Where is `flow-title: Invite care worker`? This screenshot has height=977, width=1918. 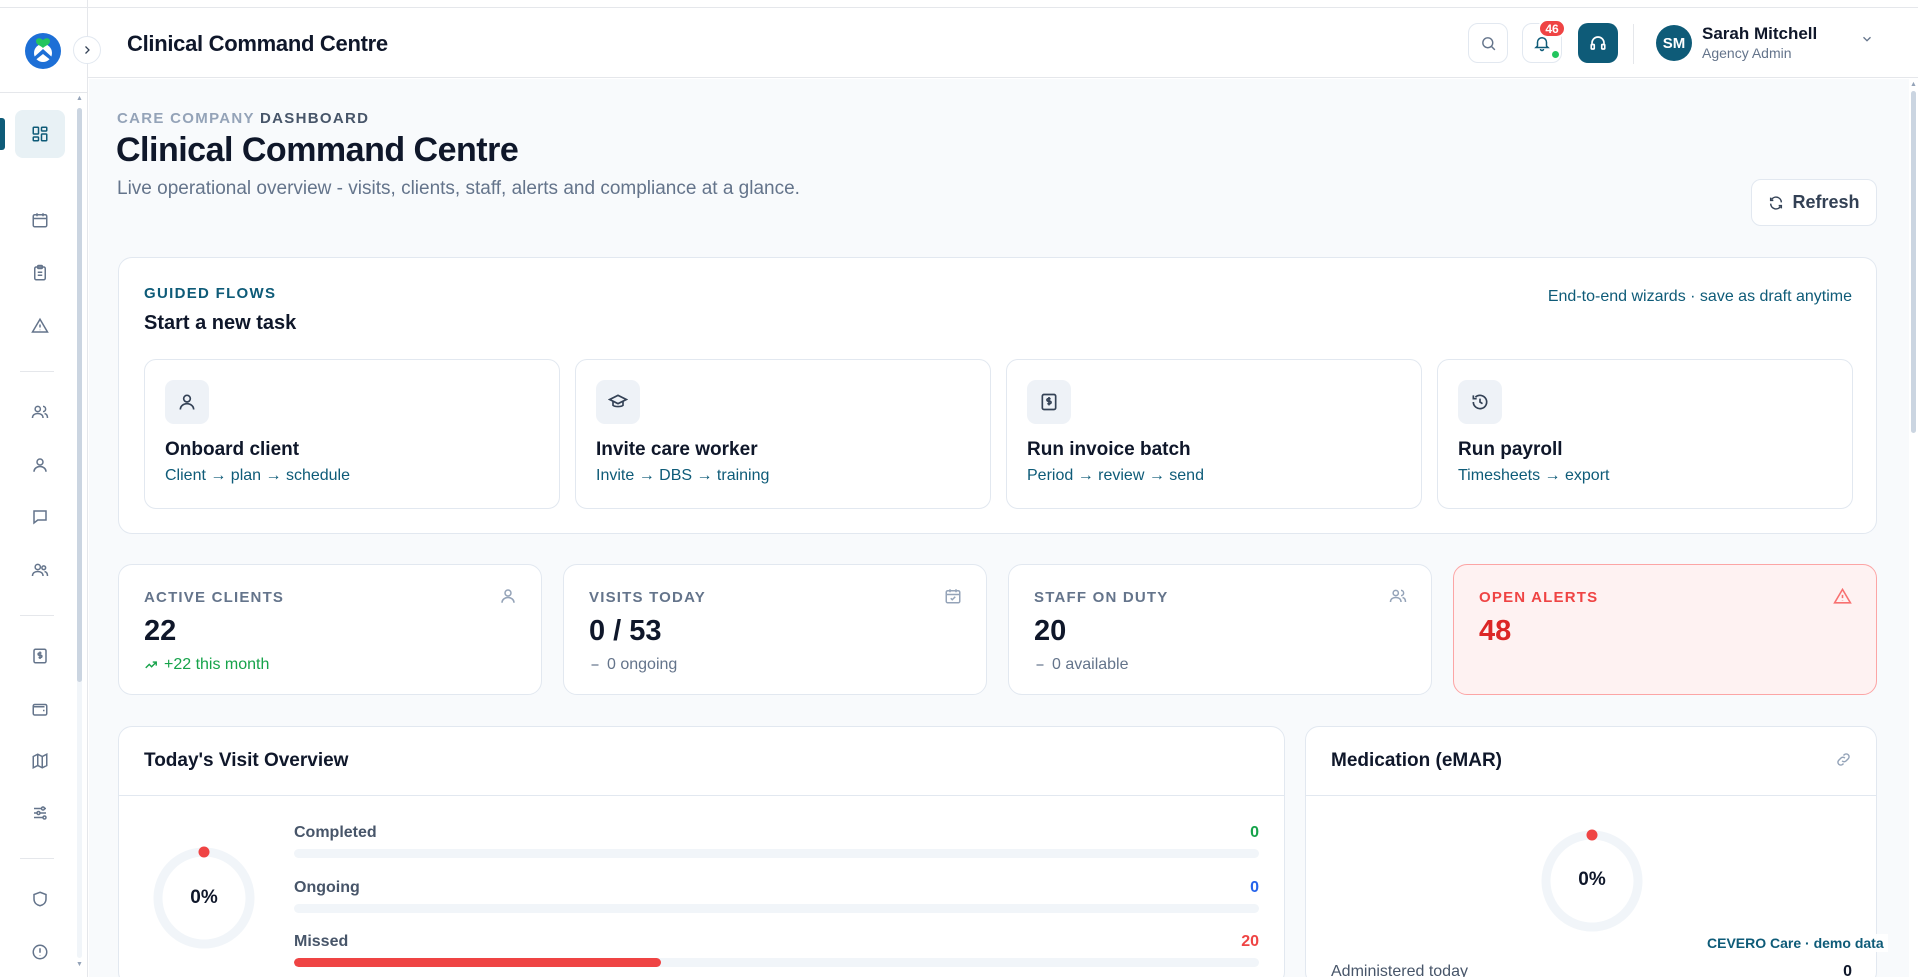 flow-title: Invite care worker is located at coordinates (677, 449).